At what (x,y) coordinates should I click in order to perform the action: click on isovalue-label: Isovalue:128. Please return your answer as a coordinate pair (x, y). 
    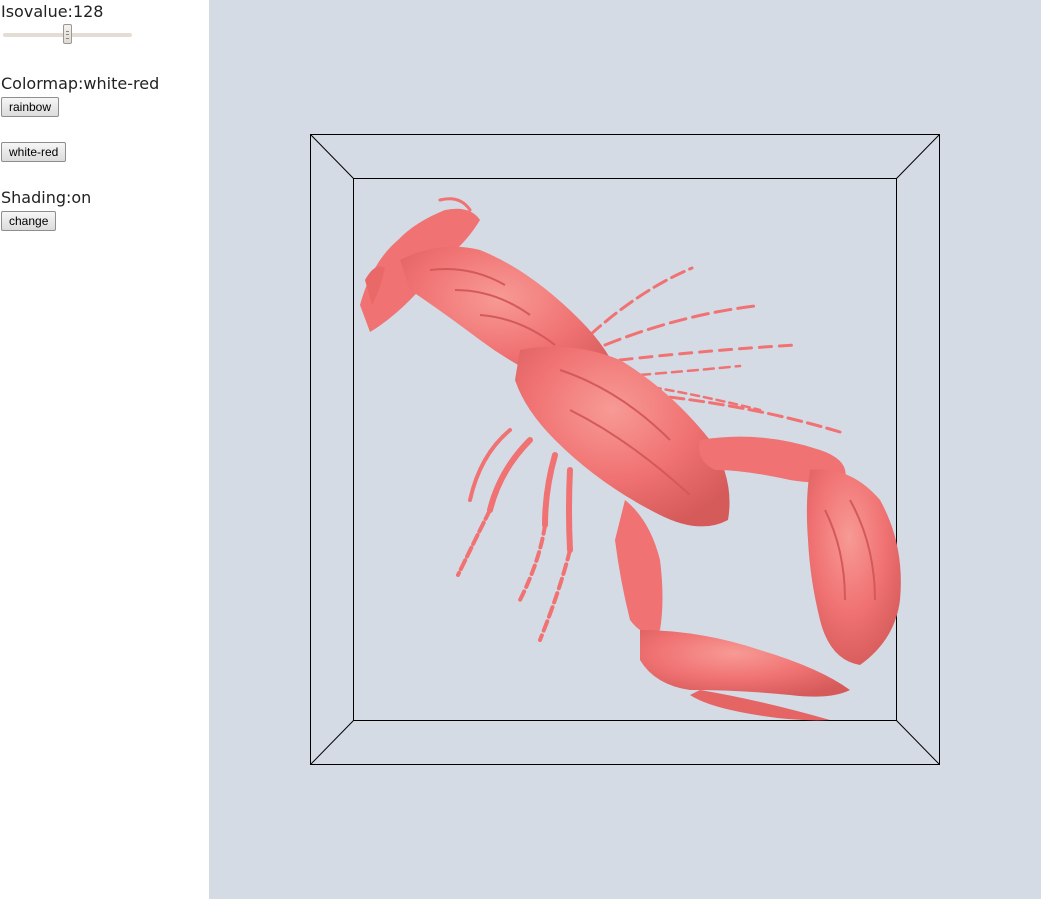
    Looking at the image, I should click on (52, 11).